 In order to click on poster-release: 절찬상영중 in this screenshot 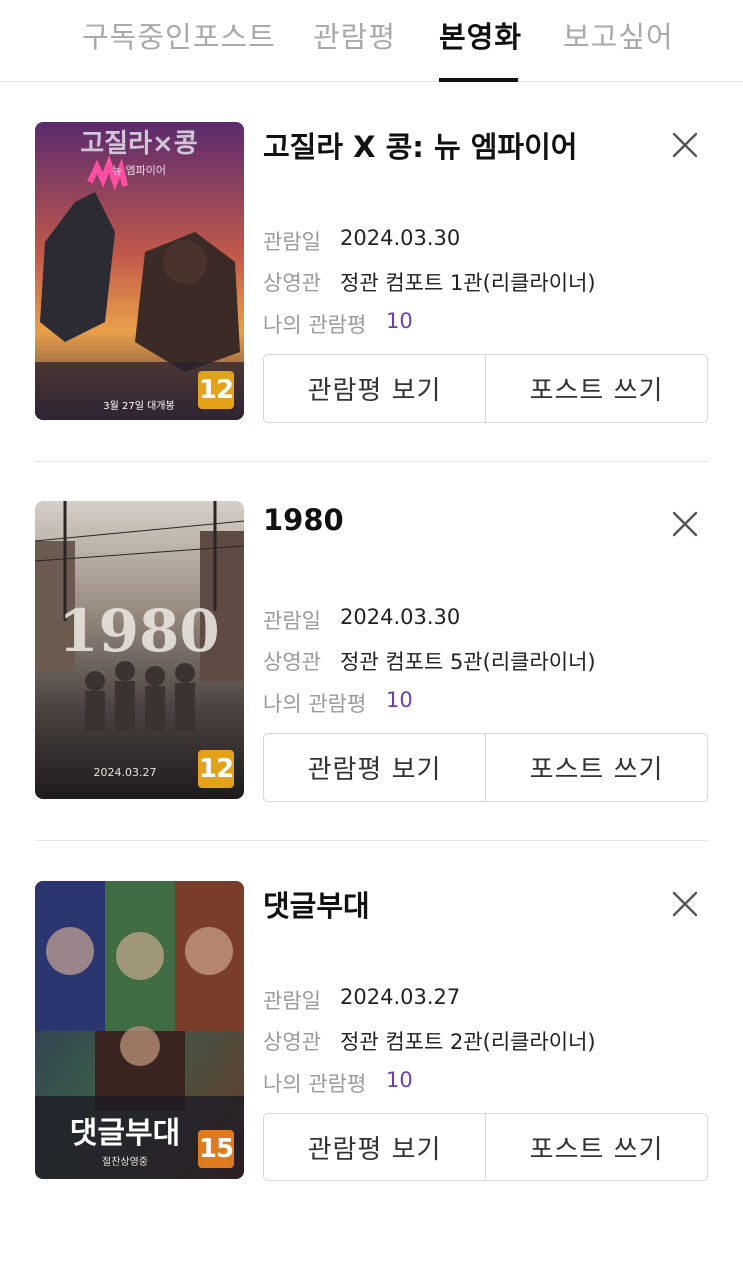, I will do `click(125, 1161)`.